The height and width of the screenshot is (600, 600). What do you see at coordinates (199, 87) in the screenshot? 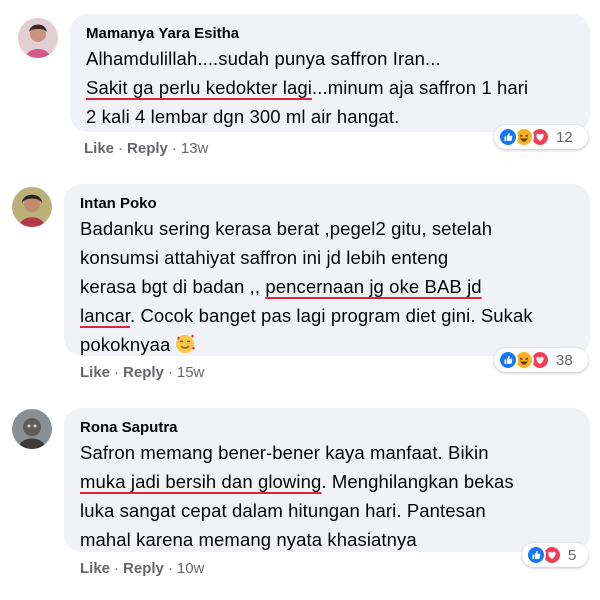
I see `highlighted-phrase: Sakit ga perlu kedokter lagi` at bounding box center [199, 87].